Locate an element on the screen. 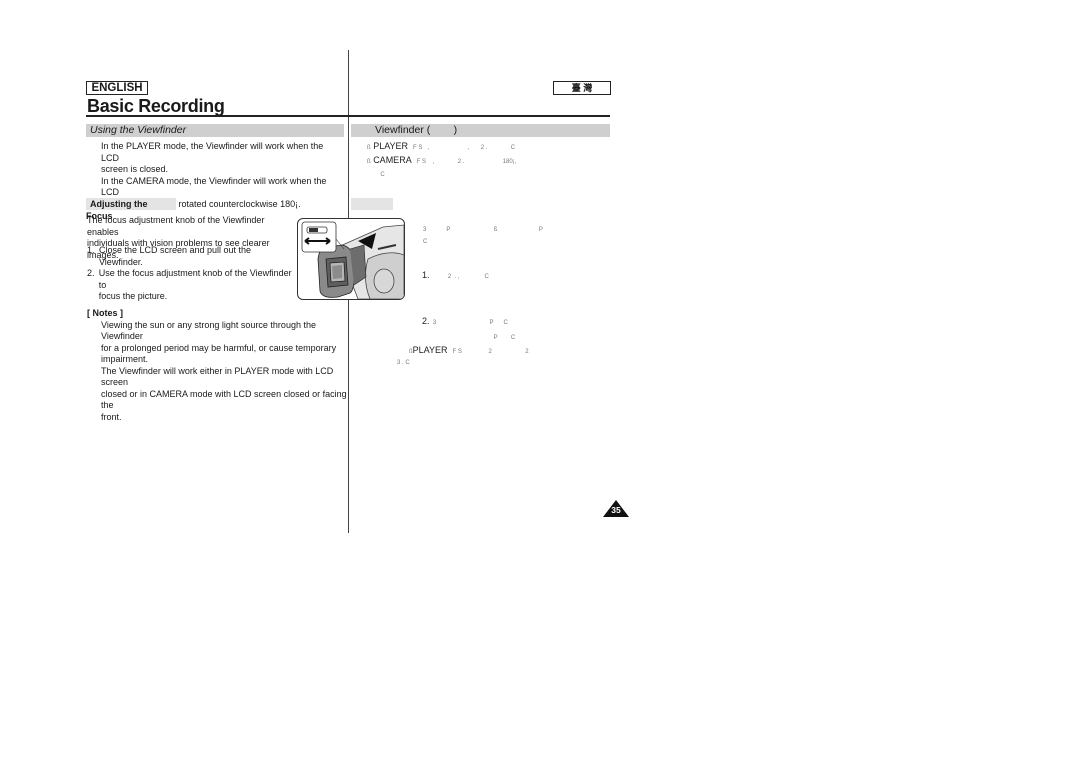  focus-intro-row: C is located at coordinates (425, 241).